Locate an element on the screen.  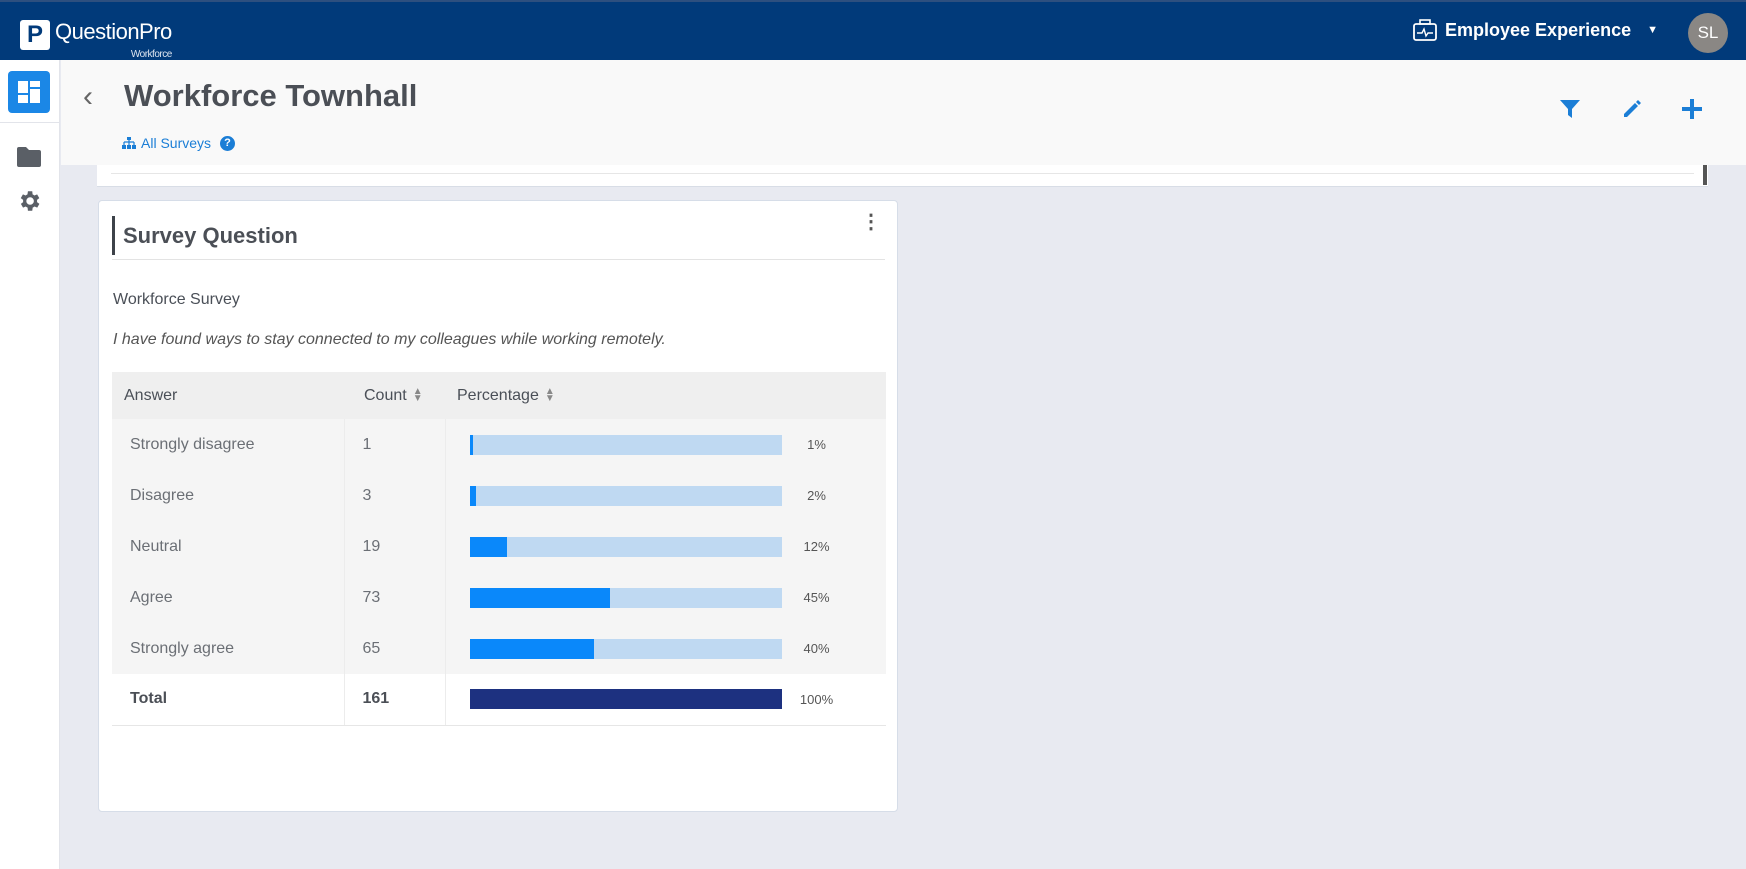
questionpro-logo: P QuestionPro Workforce is located at coordinates (96, 40).